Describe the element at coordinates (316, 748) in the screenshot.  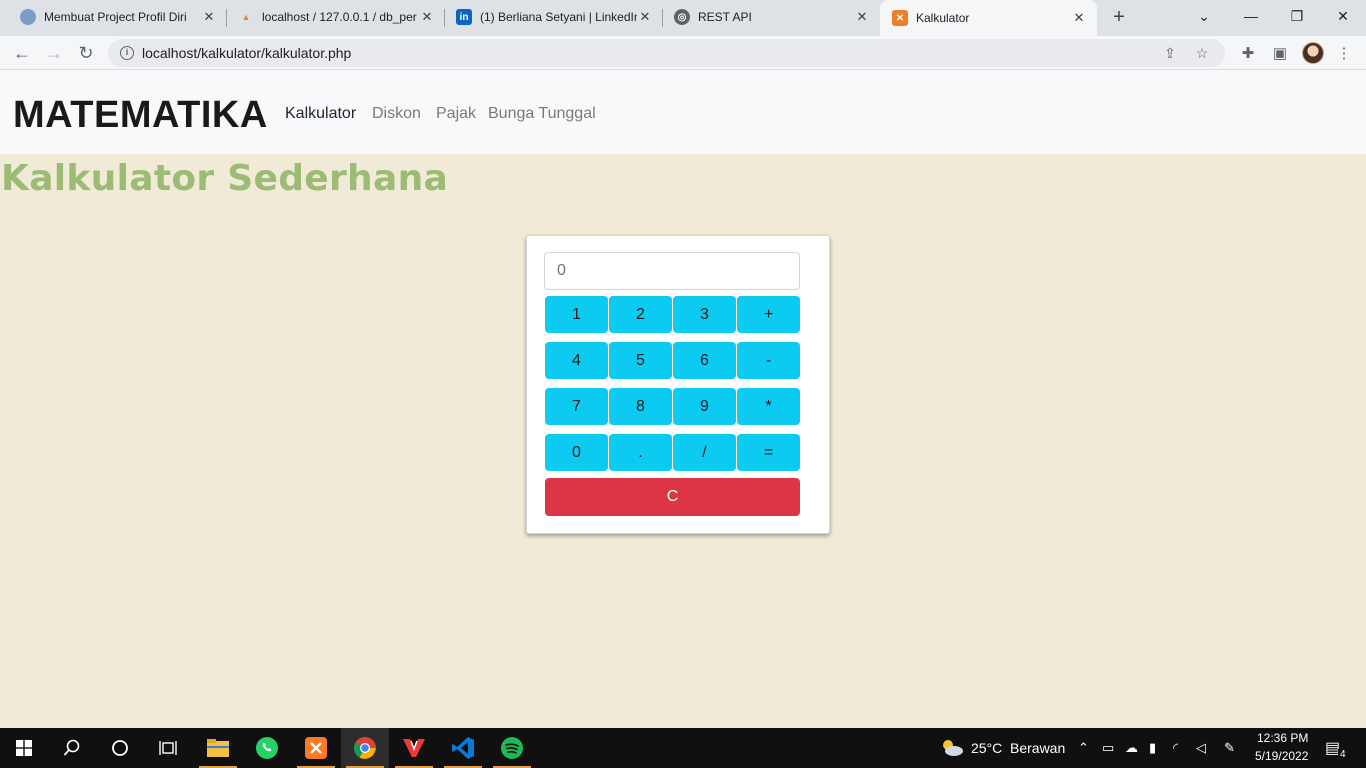
I see `xampp-taskbar-icon` at that location.